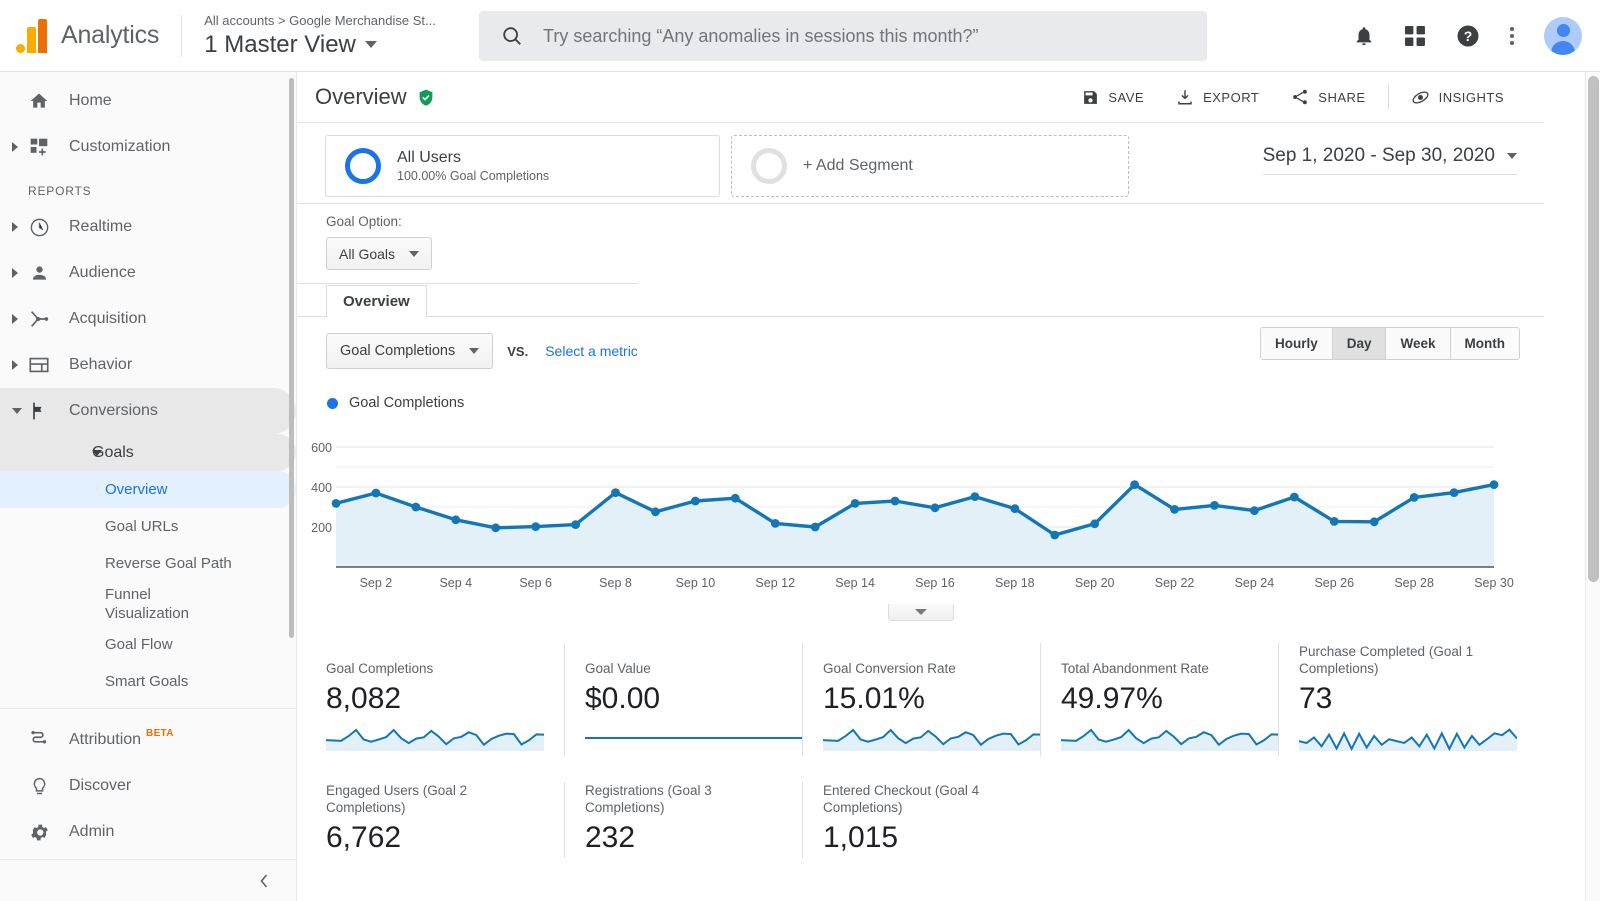  What do you see at coordinates (148, 786) in the screenshot?
I see `sidebar-item-discover: Discover` at bounding box center [148, 786].